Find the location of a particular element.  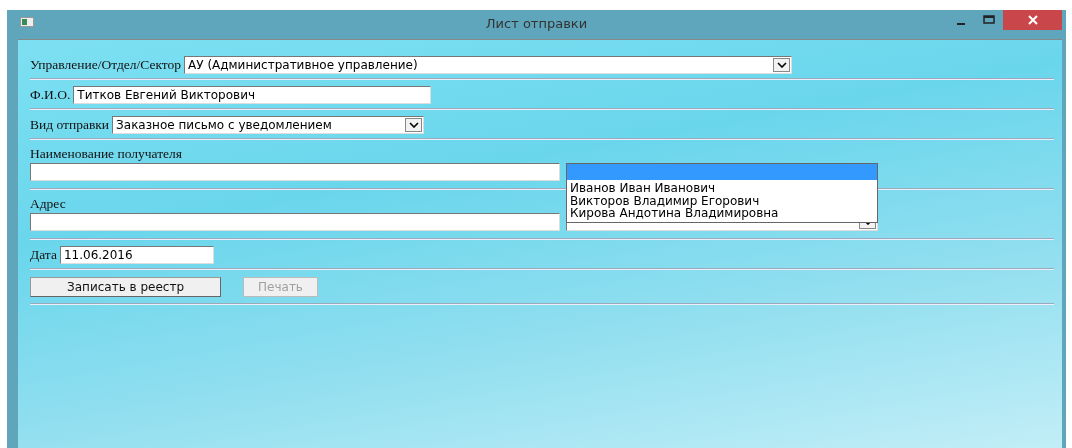

window-title: Лист отправки is located at coordinates (536, 23).